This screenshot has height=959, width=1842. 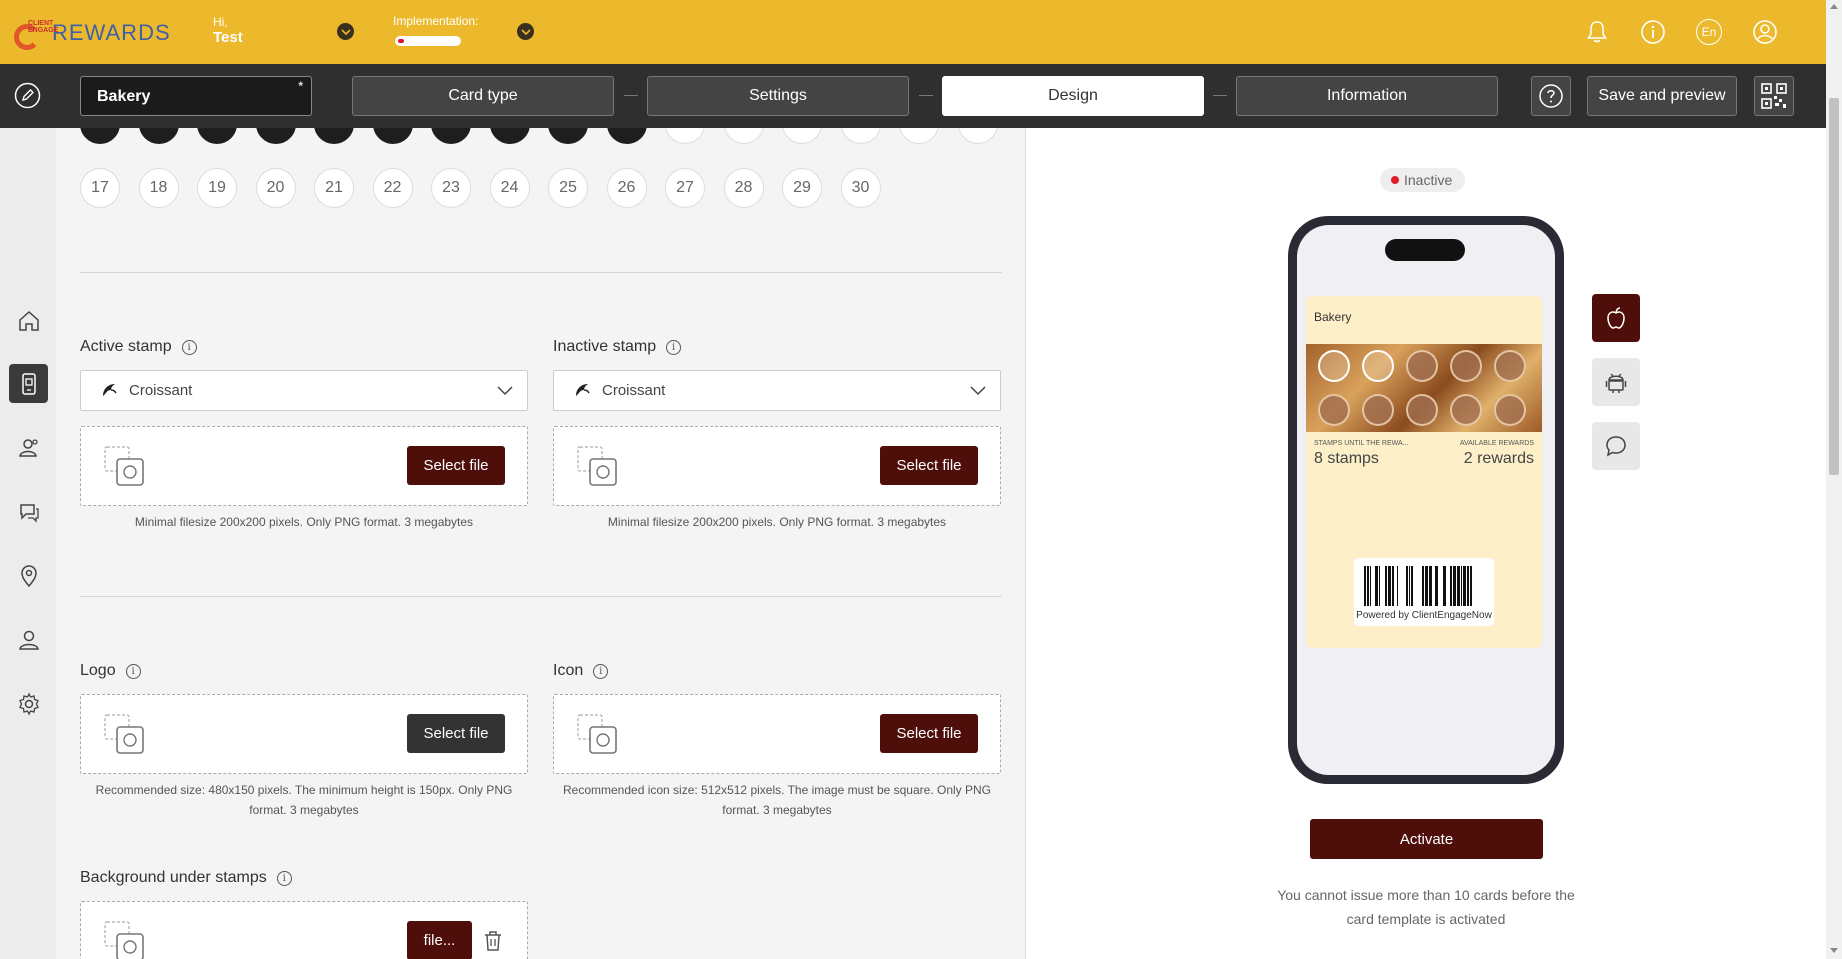 I want to click on stamp-count-option: 7, so click(x=451, y=136).